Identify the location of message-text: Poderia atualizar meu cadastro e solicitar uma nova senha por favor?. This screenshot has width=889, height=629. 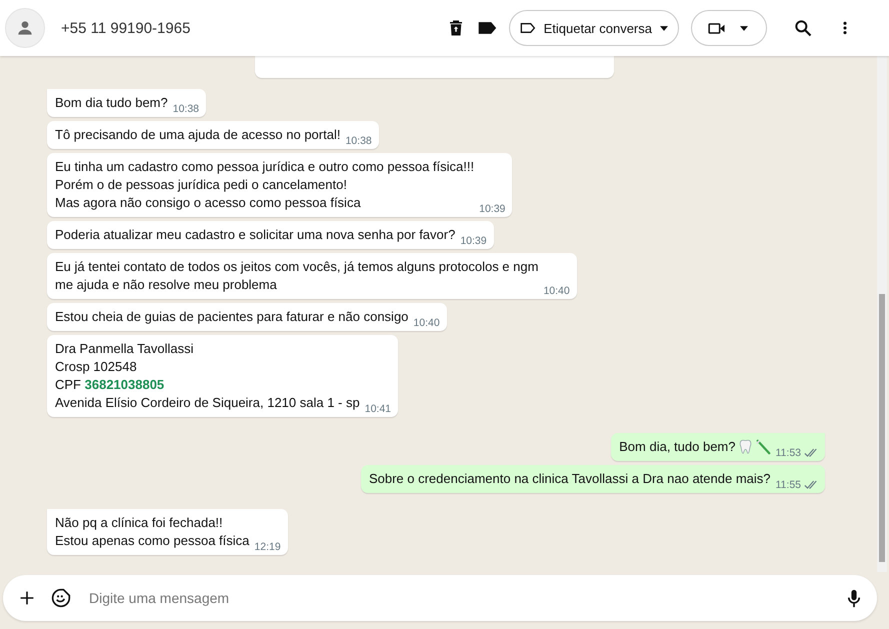
(255, 235).